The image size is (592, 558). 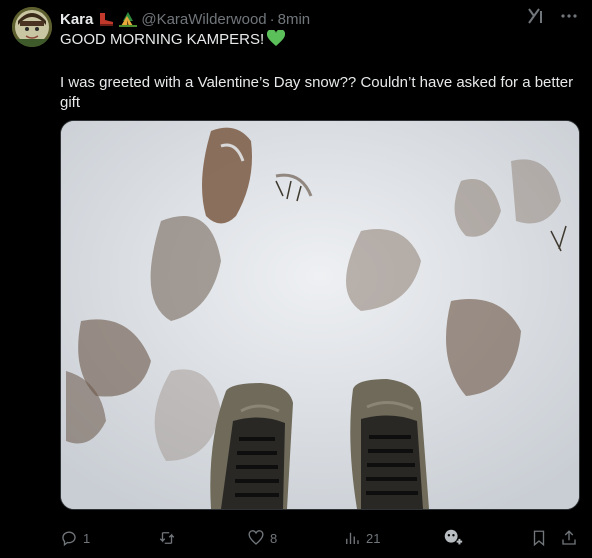 I want to click on repost-button, so click(x=169, y=538).